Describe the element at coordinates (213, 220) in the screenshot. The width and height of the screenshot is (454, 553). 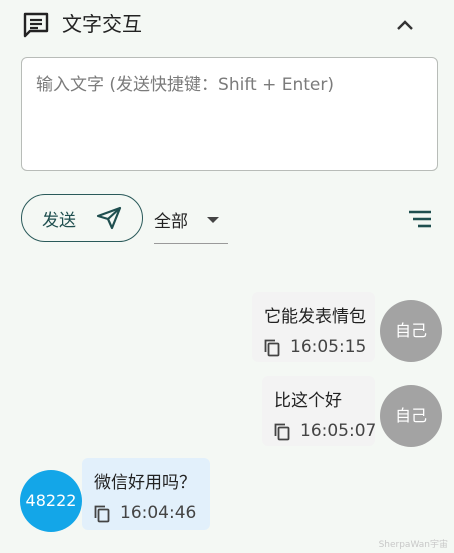
I see `caret-down-icon` at that location.